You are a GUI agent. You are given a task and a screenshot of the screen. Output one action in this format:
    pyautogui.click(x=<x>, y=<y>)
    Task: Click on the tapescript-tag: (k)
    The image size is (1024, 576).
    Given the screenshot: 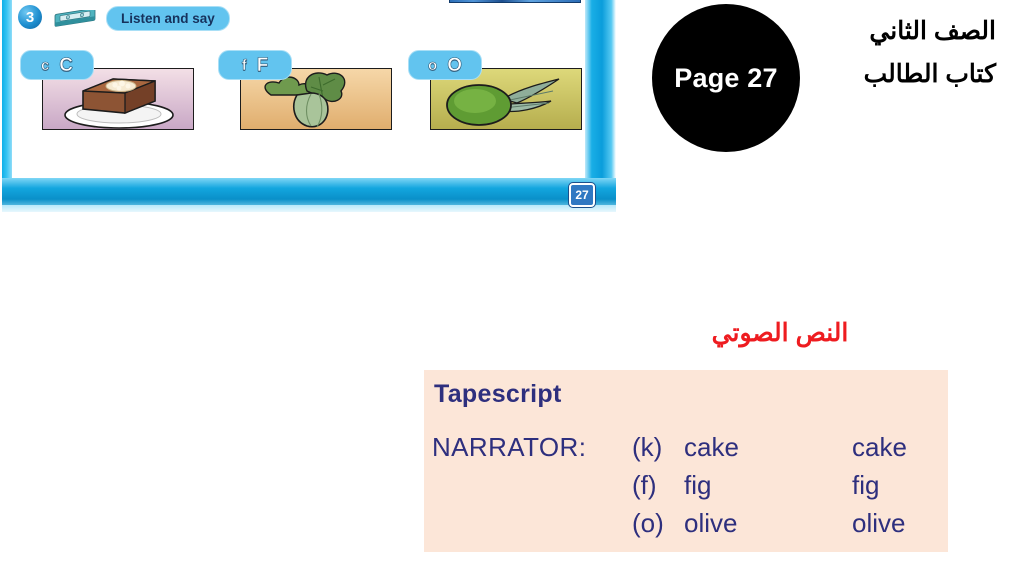 What is the action you would take?
    pyautogui.click(x=647, y=447)
    